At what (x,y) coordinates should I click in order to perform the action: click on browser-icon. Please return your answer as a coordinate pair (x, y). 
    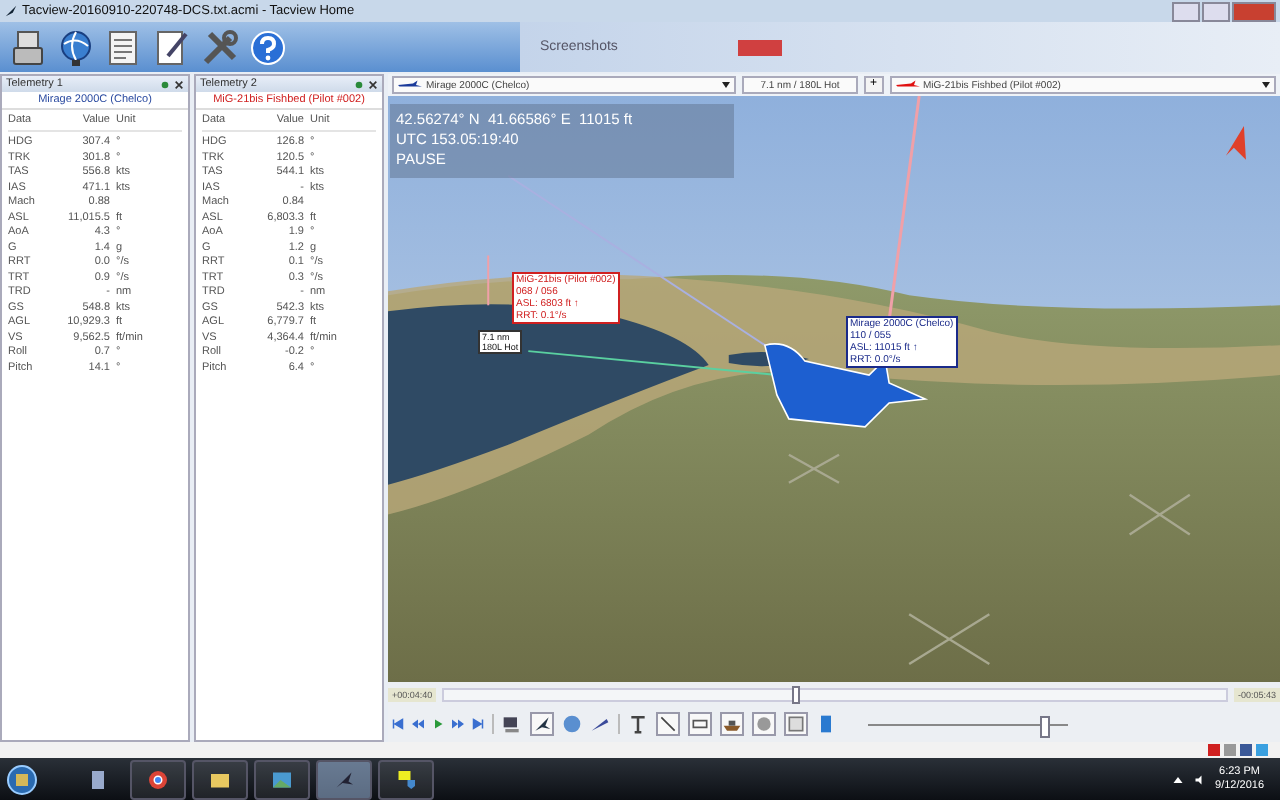
    Looking at the image, I should click on (158, 779).